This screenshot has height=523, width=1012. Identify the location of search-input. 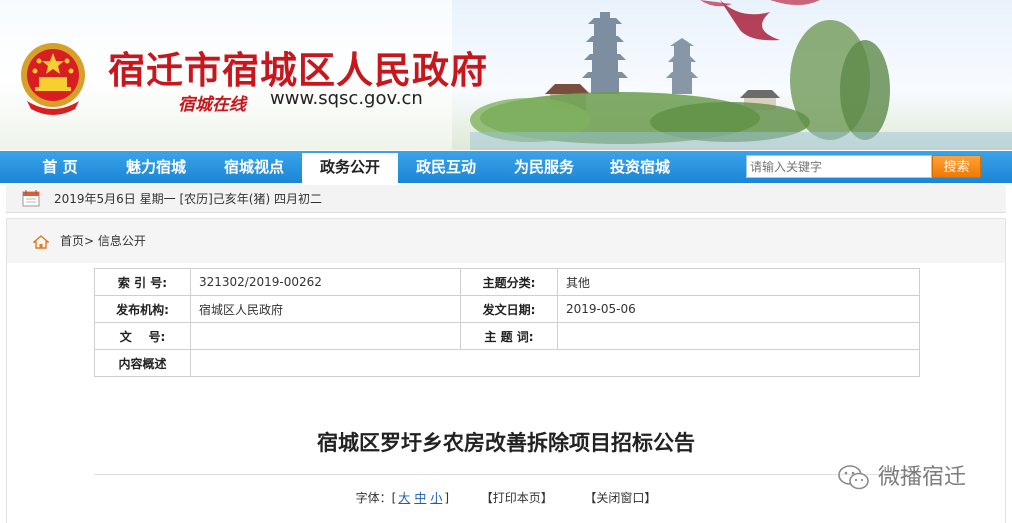
(839, 166).